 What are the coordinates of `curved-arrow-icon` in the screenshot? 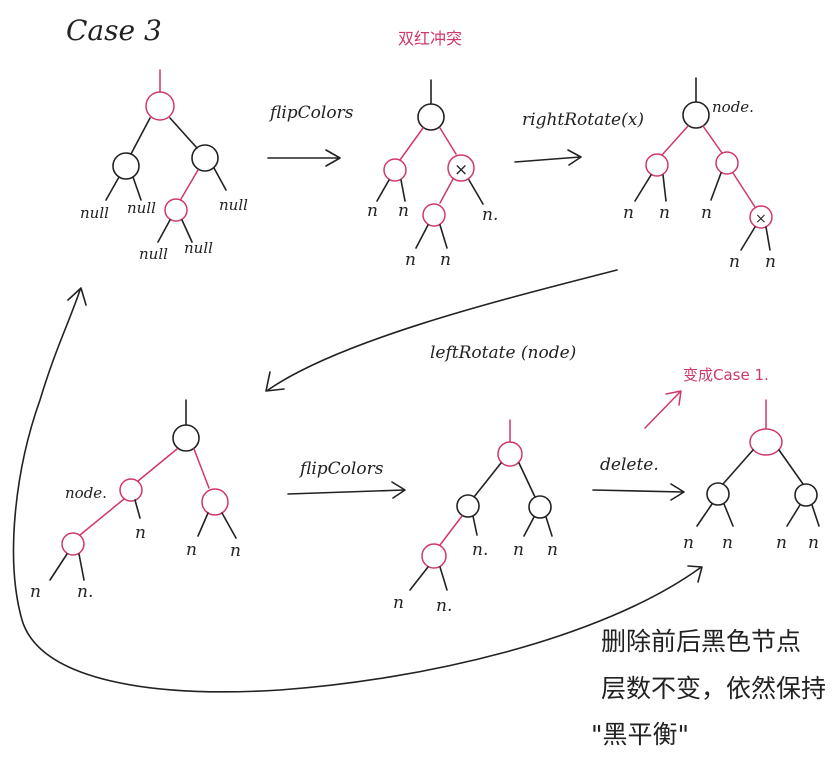 It's located at (441, 330).